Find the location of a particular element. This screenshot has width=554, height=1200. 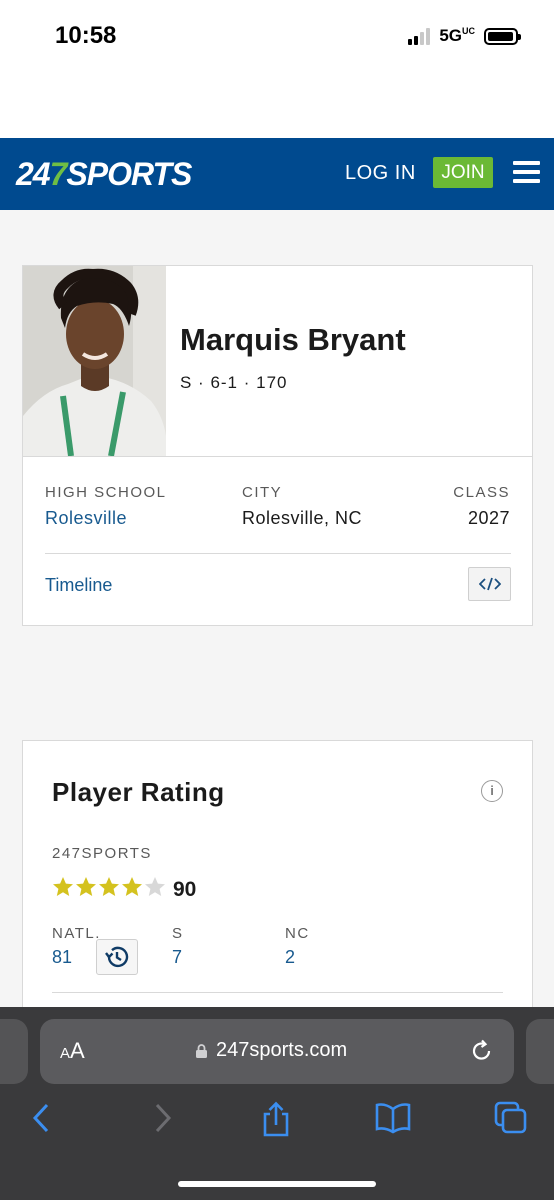

city-label: CITY is located at coordinates (262, 492).